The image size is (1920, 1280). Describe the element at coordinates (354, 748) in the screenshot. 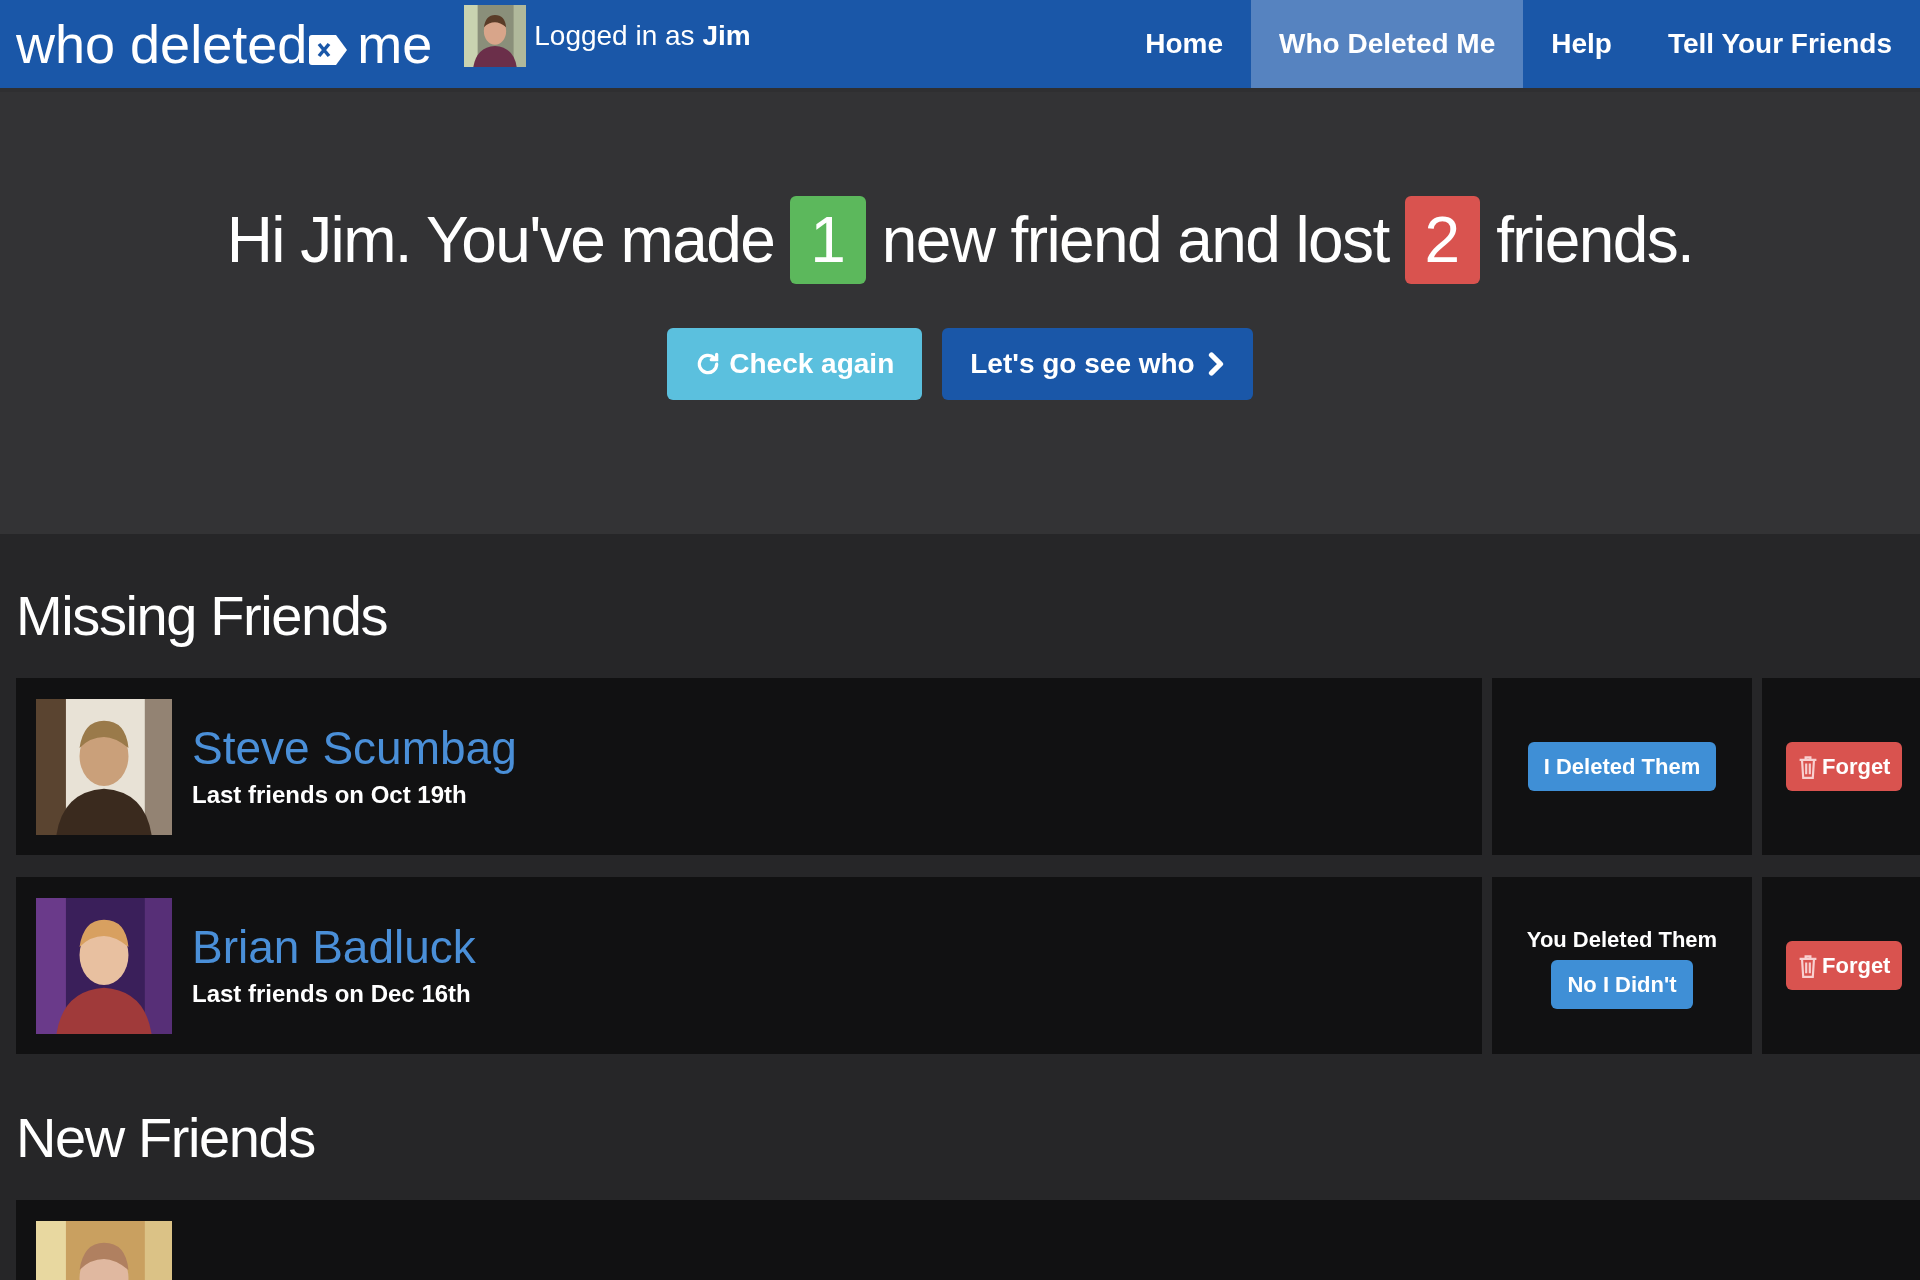

I see `friend-name-link: Steve Scumbag` at that location.